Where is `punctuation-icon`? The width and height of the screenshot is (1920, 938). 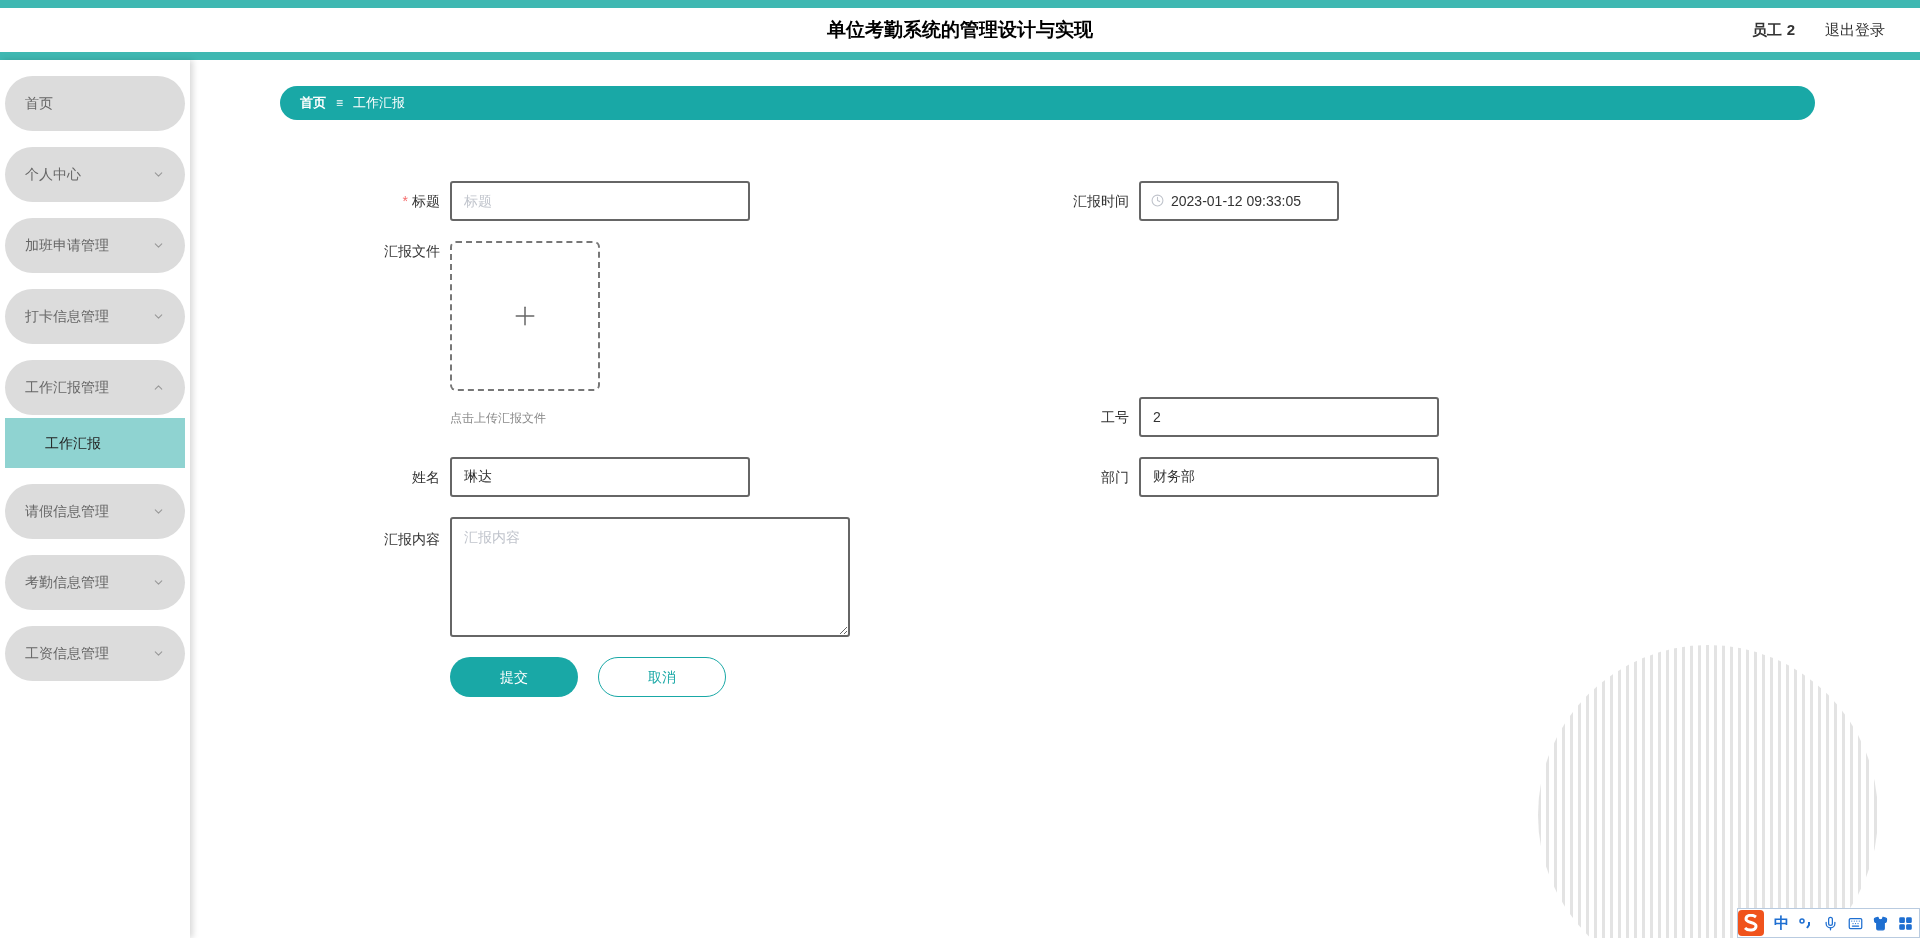 punctuation-icon is located at coordinates (1806, 923).